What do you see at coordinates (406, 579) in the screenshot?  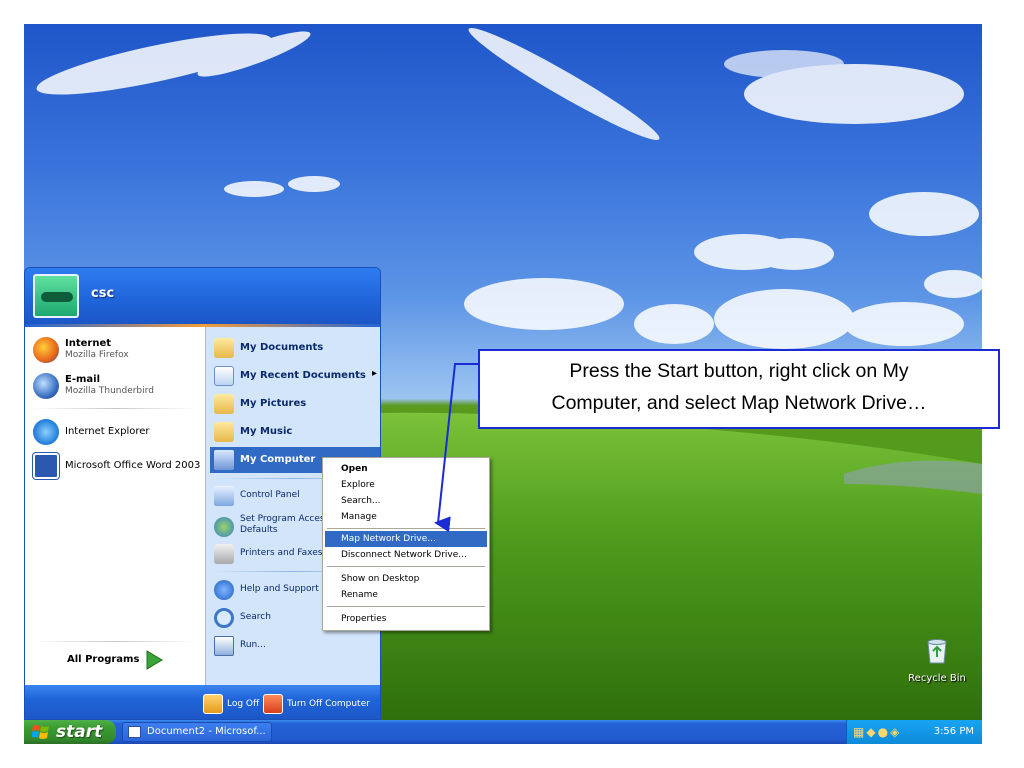 I see `ctx-show-on-desktop: Show on Desktop` at bounding box center [406, 579].